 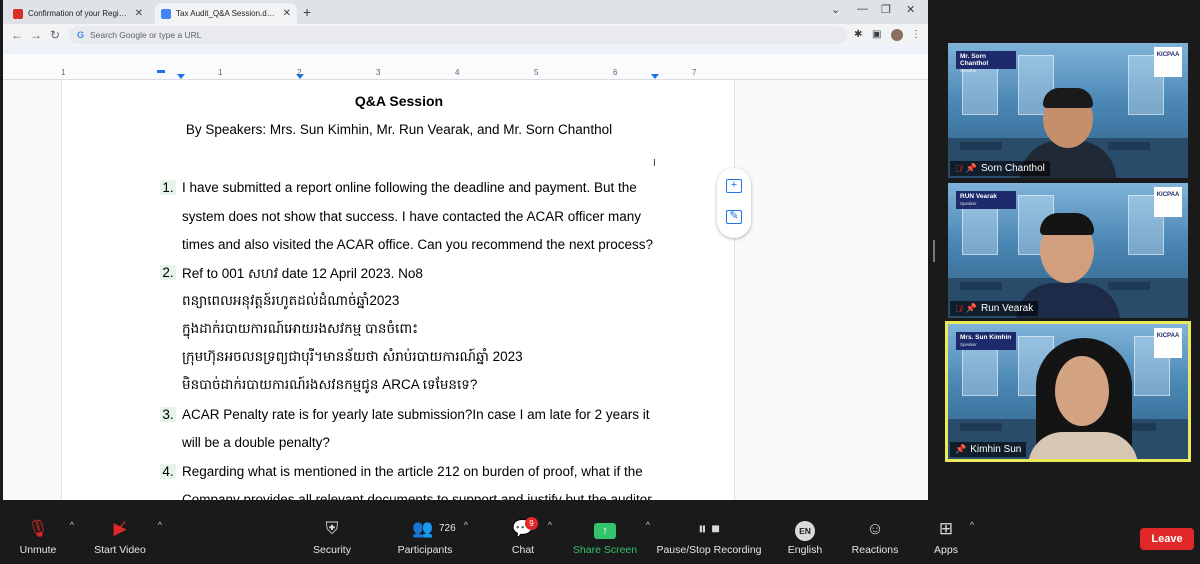 What do you see at coordinates (709, 550) in the screenshot?
I see `recording-label: Pause/Stop Recording` at bounding box center [709, 550].